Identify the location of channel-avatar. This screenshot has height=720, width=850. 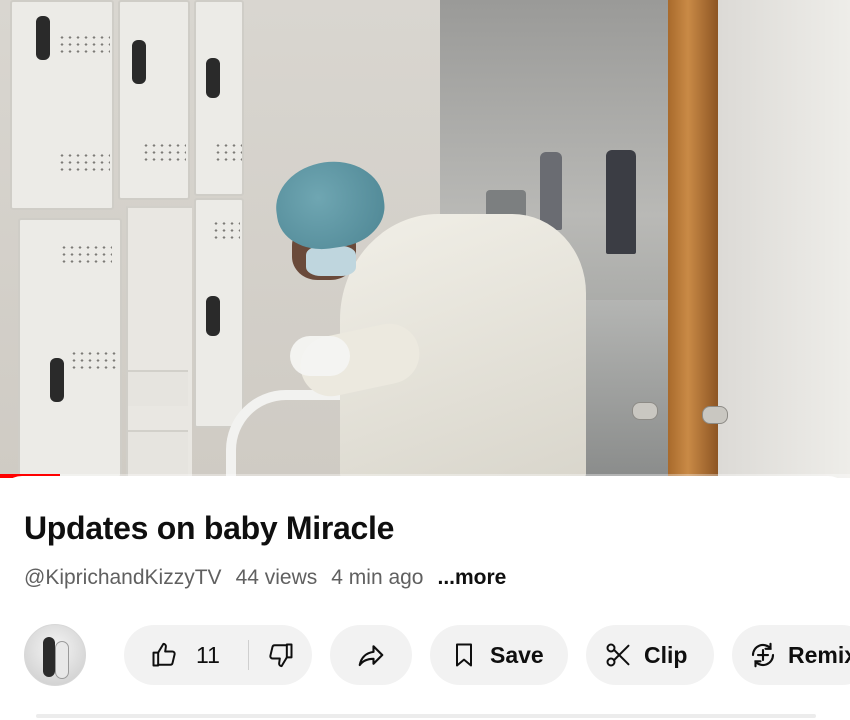
(55, 655).